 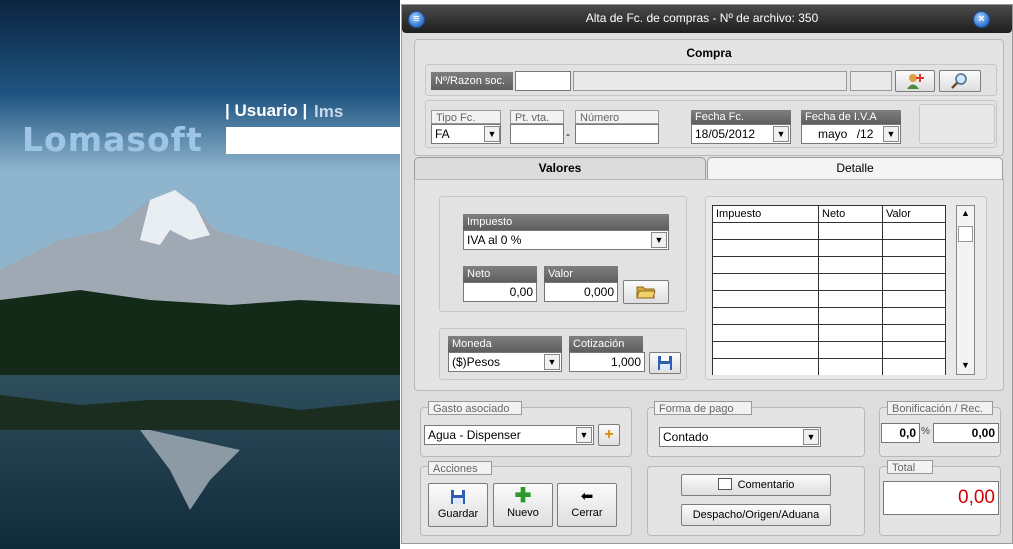 I want to click on calendar-dropdown-icon: ▼, so click(x=781, y=134).